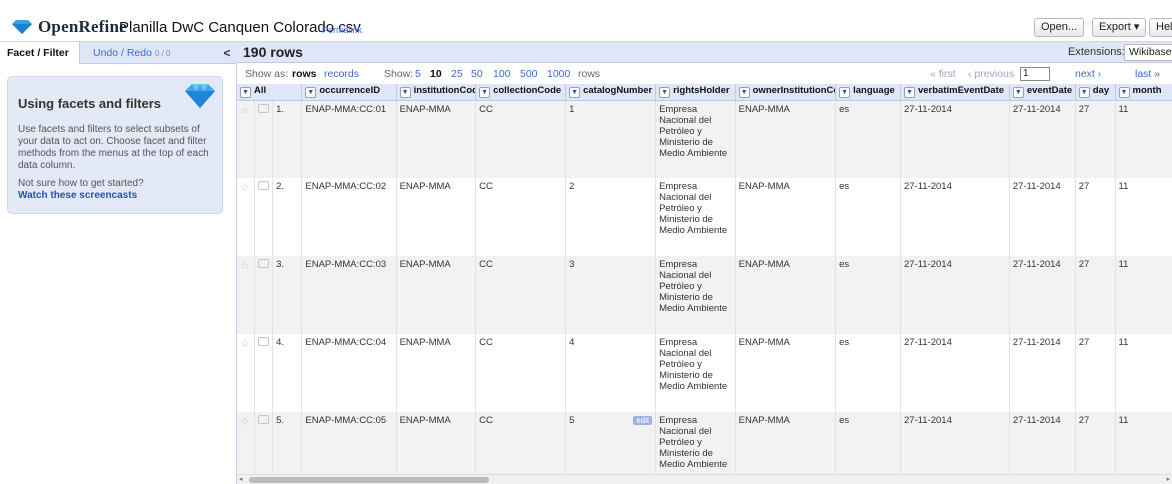 The height and width of the screenshot is (484, 1172). What do you see at coordinates (695, 92) in the screenshot?
I see `column-header-rightsholder: ▼ rightsHolder` at bounding box center [695, 92].